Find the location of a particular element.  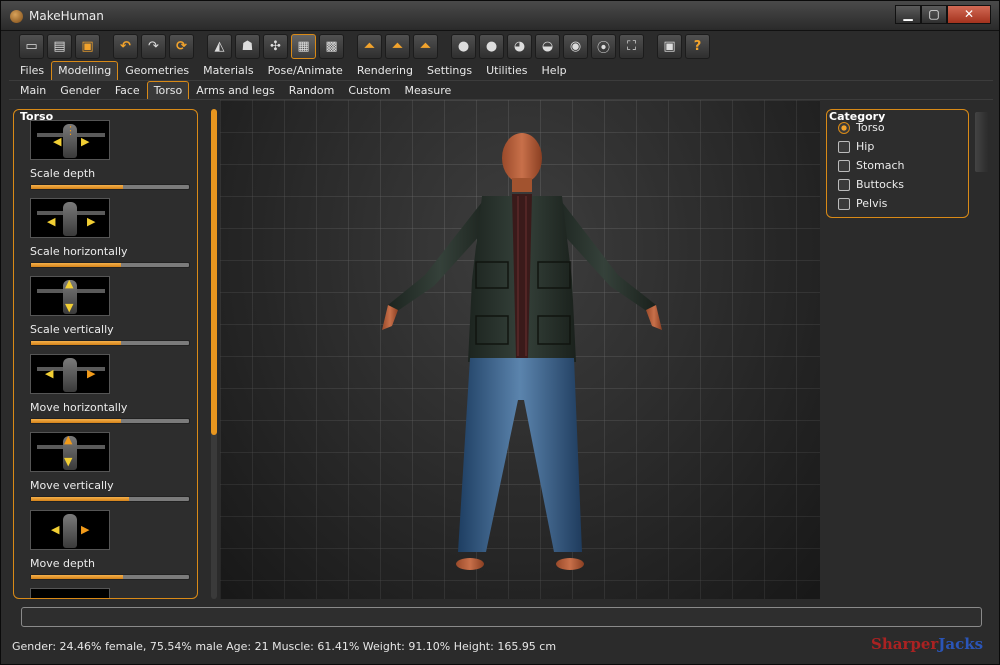

pose-icon: ✣ is located at coordinates (275, 46).